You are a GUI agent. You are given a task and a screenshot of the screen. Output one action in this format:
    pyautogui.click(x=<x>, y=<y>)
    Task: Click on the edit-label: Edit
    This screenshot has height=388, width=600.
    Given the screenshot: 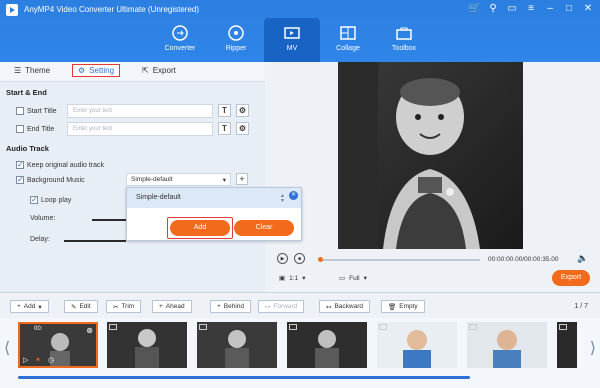 What is the action you would take?
    pyautogui.click(x=85, y=306)
    